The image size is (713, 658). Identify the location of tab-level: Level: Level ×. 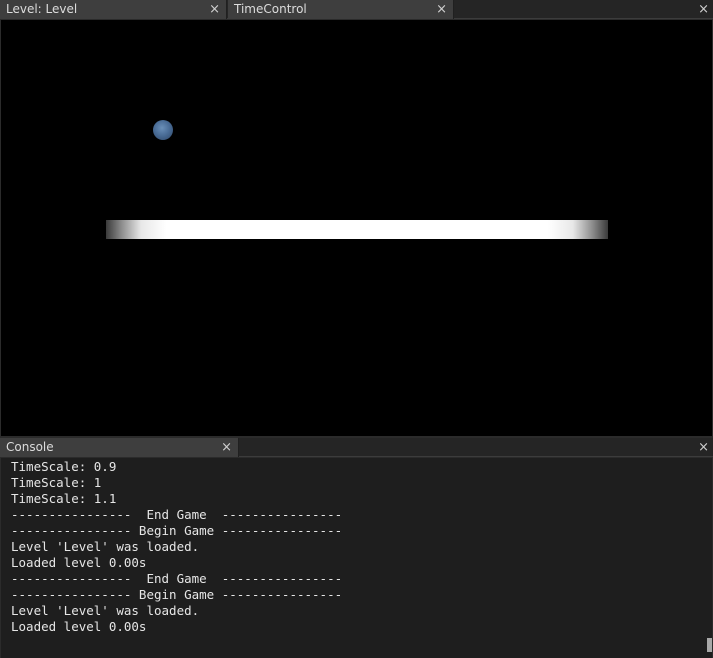
(113, 9).